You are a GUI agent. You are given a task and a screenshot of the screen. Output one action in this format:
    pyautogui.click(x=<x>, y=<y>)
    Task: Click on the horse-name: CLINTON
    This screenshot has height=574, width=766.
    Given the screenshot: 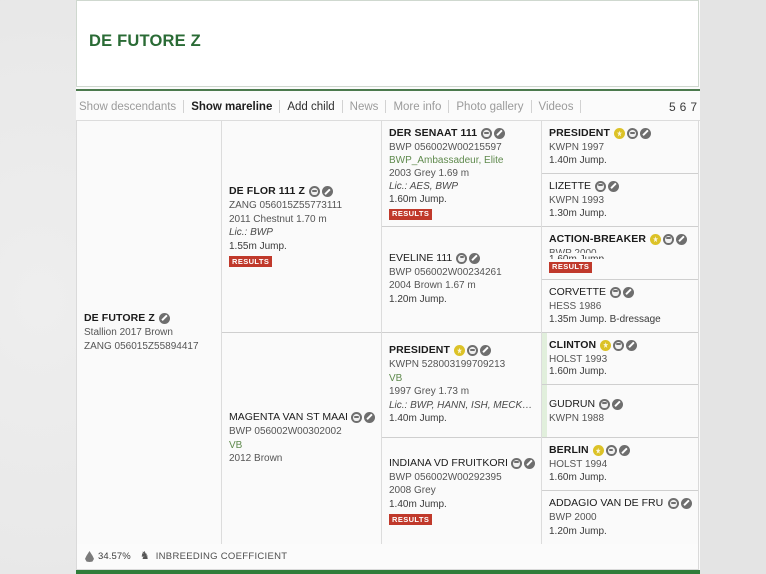 What is the action you would take?
    pyautogui.click(x=620, y=345)
    